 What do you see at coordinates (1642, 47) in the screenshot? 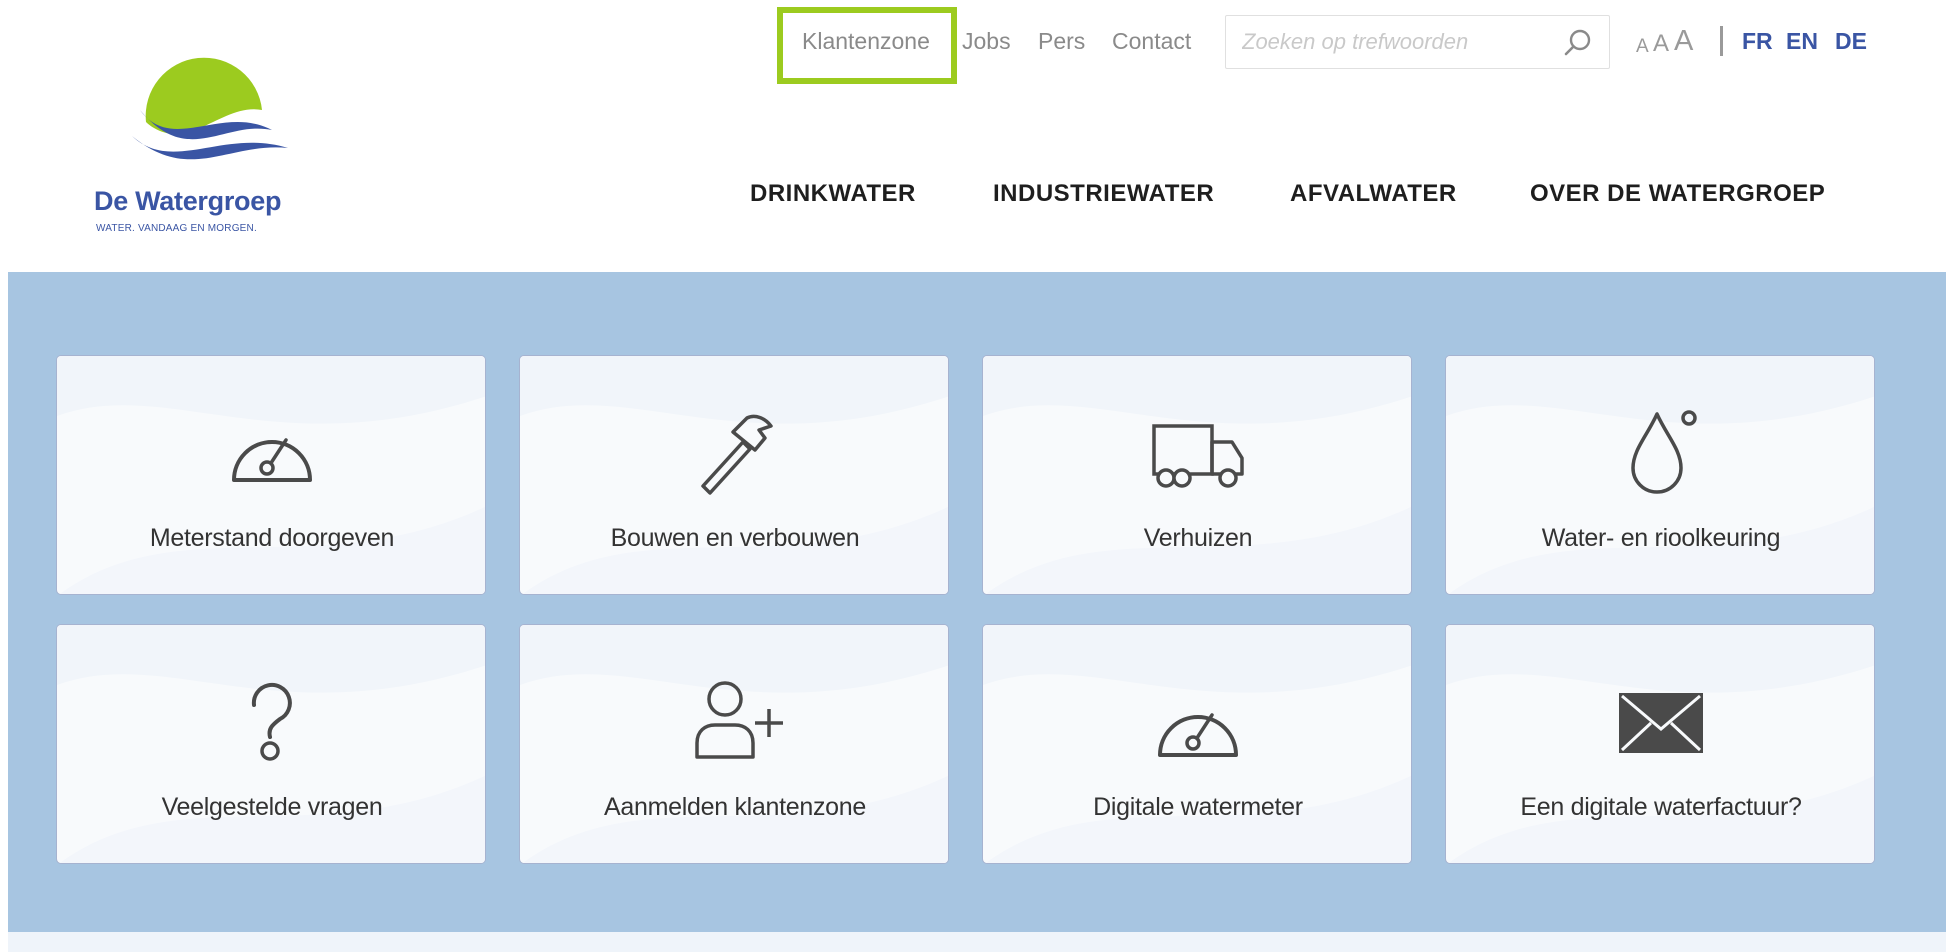
I see `font-size-small: A` at bounding box center [1642, 47].